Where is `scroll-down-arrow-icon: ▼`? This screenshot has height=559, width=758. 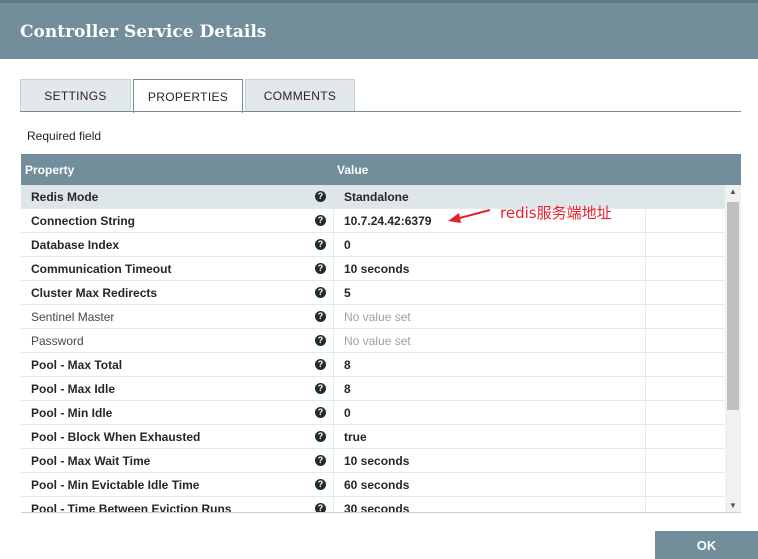
scroll-down-arrow-icon: ▼ is located at coordinates (733, 505).